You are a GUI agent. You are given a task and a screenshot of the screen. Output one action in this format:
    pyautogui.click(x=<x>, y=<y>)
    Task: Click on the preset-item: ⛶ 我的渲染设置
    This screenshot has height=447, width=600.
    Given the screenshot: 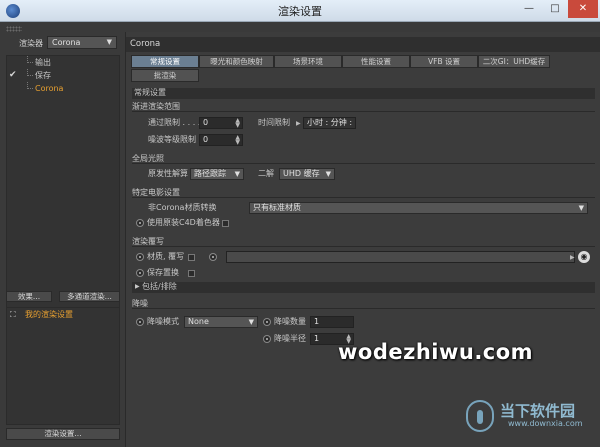 What is the action you would take?
    pyautogui.click(x=63, y=314)
    